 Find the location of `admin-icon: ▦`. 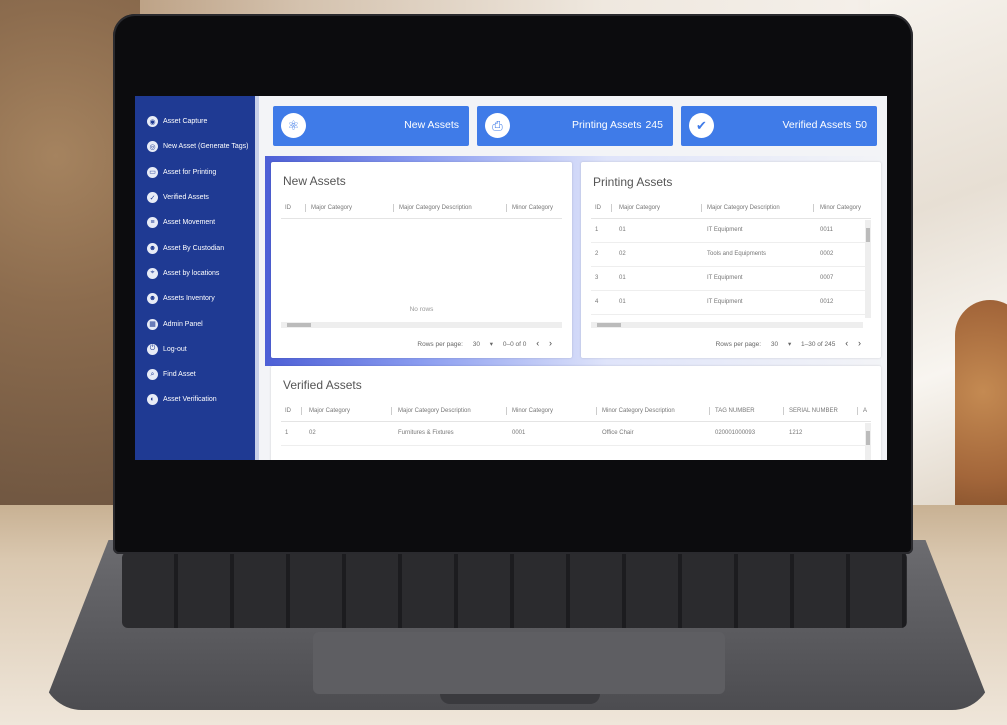

admin-icon: ▦ is located at coordinates (152, 324).